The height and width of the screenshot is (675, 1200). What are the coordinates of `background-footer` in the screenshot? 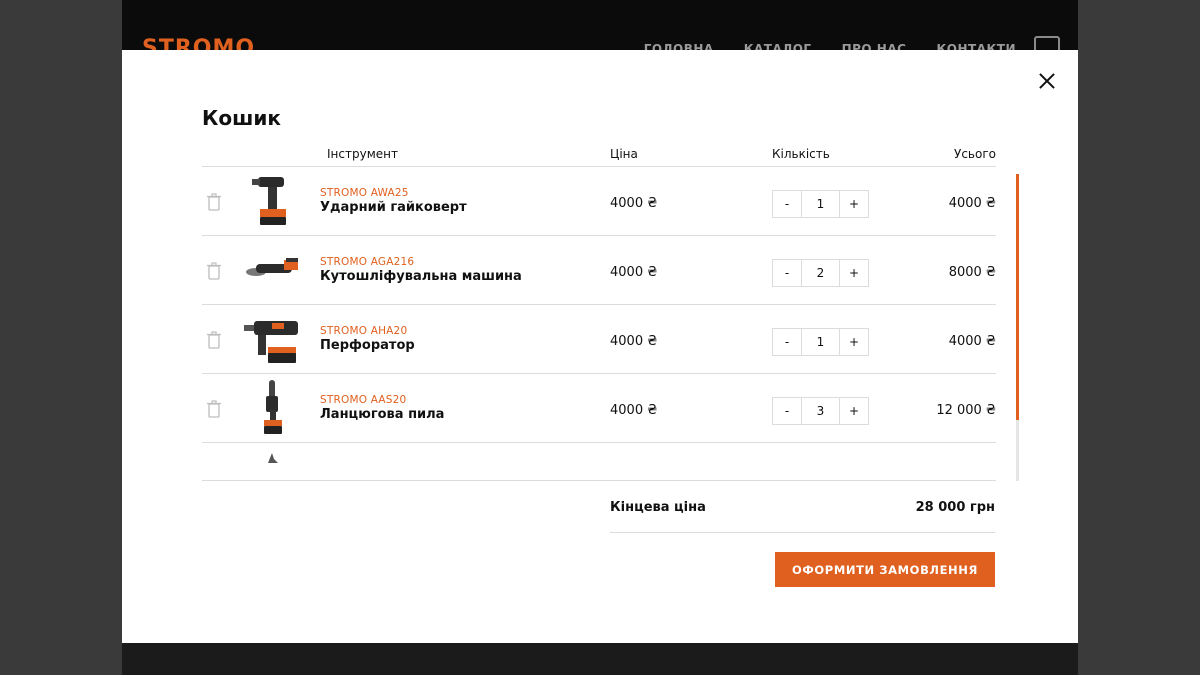 It's located at (600, 659).